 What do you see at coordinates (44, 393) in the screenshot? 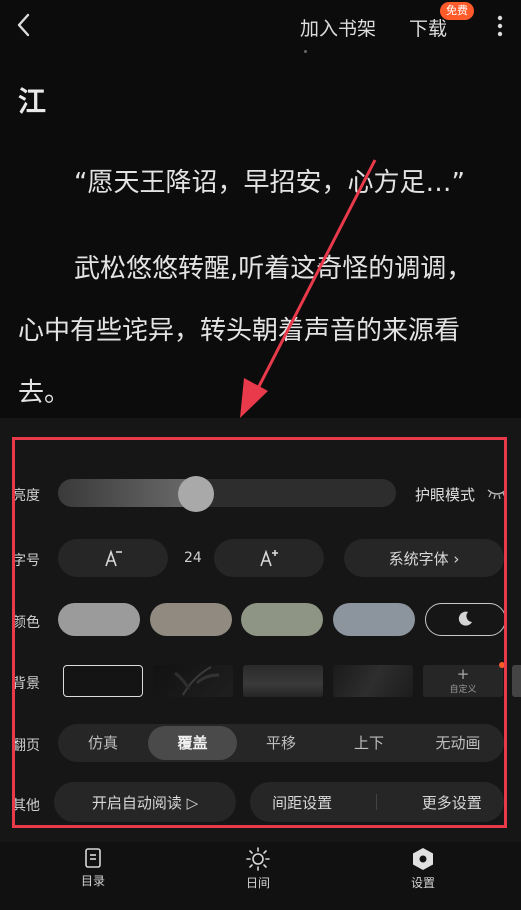
I see `paragraph-2-line-3: 去。` at bounding box center [44, 393].